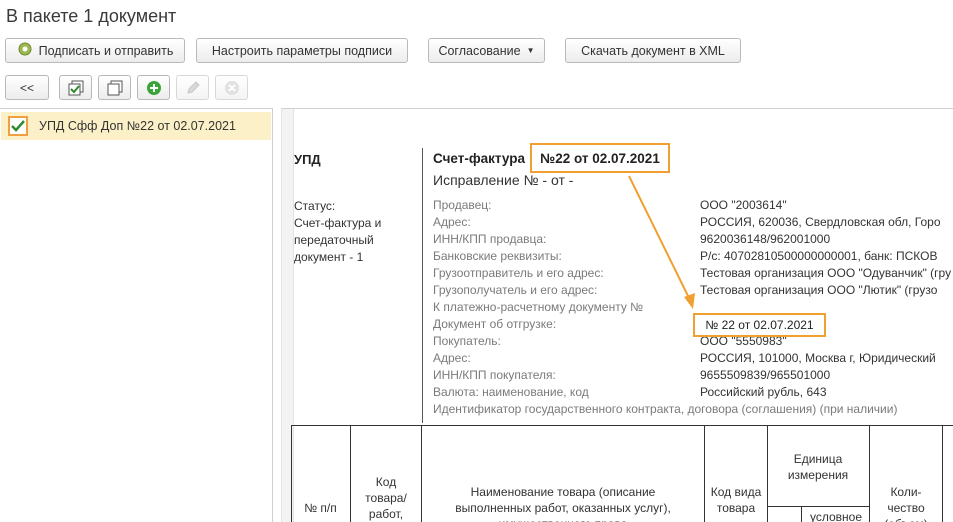 The image size is (953, 522). I want to click on field-value: 9620036148/962001000, so click(765, 239).